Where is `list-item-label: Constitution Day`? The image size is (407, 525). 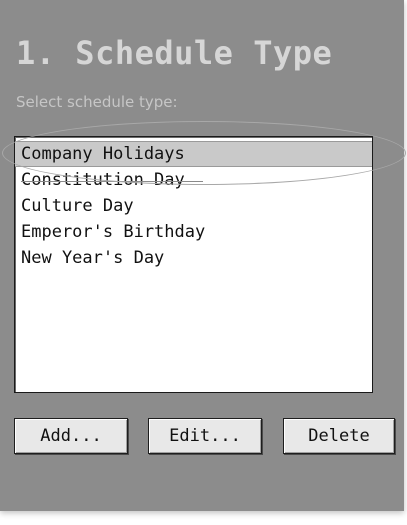 list-item-label: Constitution Day is located at coordinates (103, 180).